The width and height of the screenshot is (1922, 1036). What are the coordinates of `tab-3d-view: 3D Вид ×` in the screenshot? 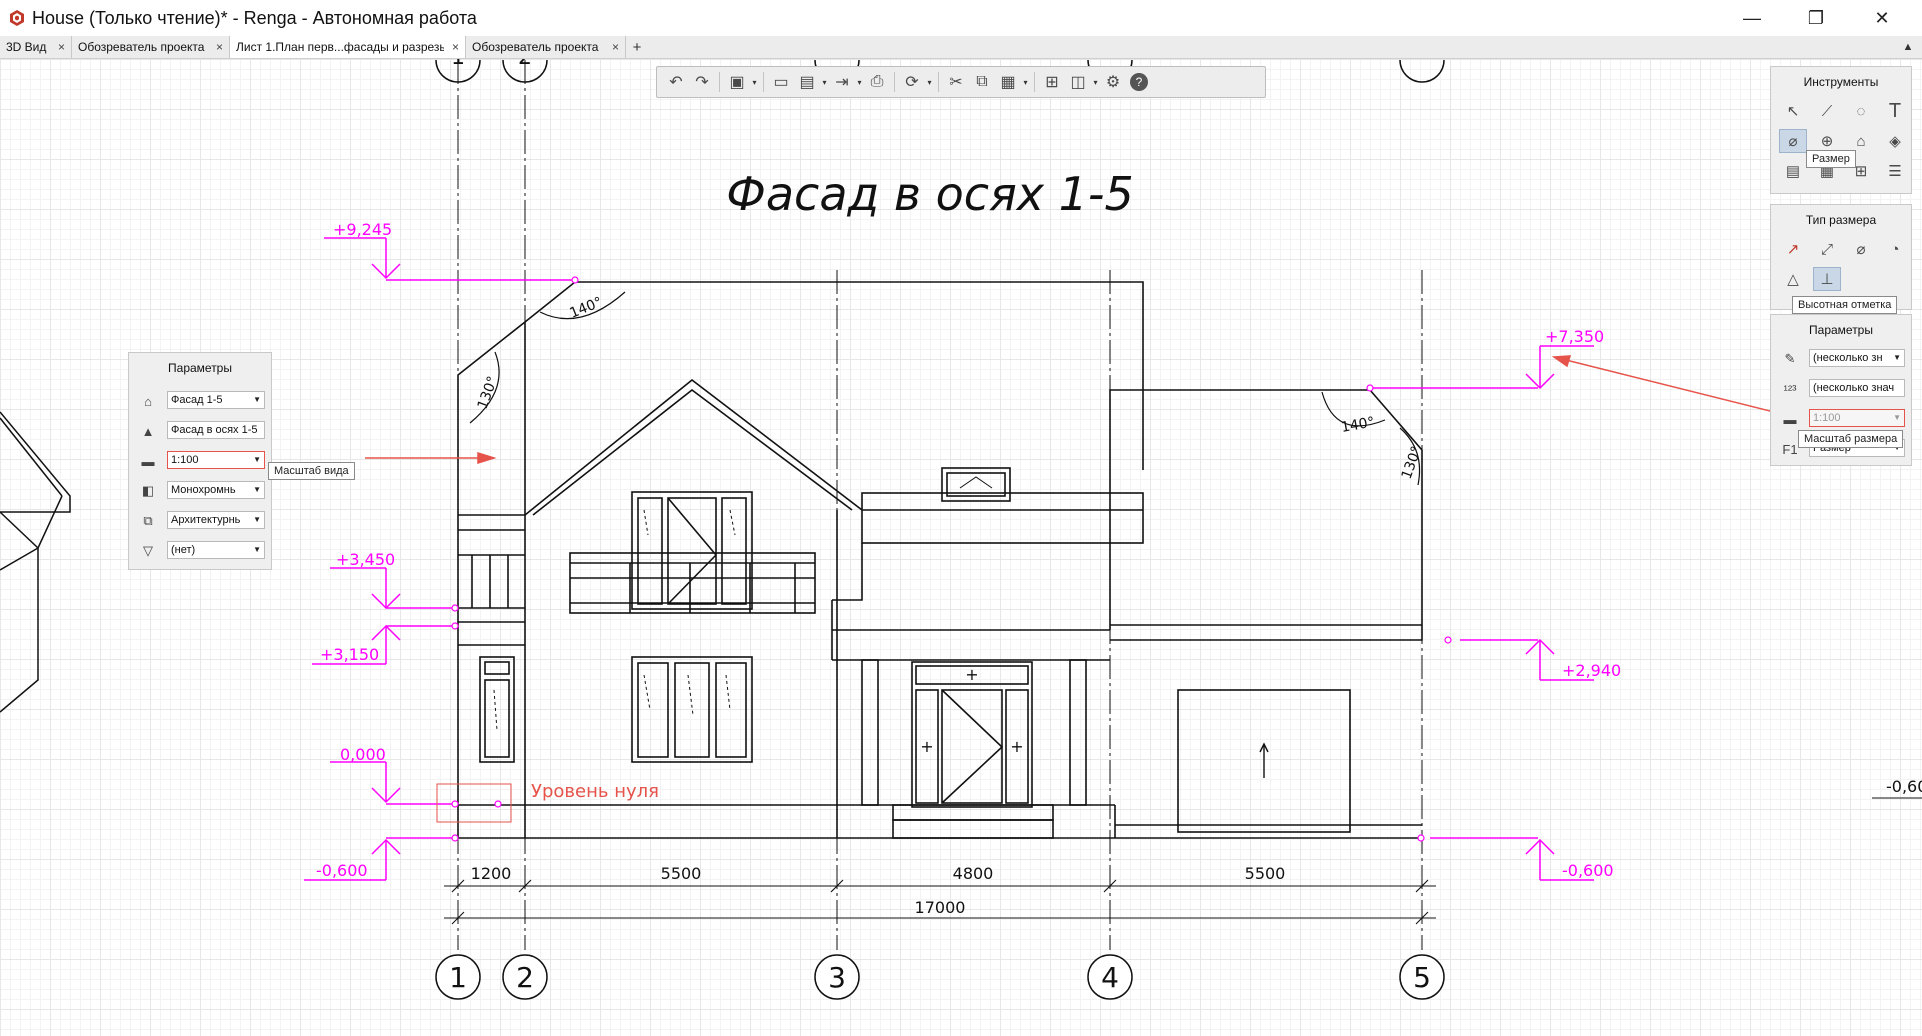 It's located at (36, 47).